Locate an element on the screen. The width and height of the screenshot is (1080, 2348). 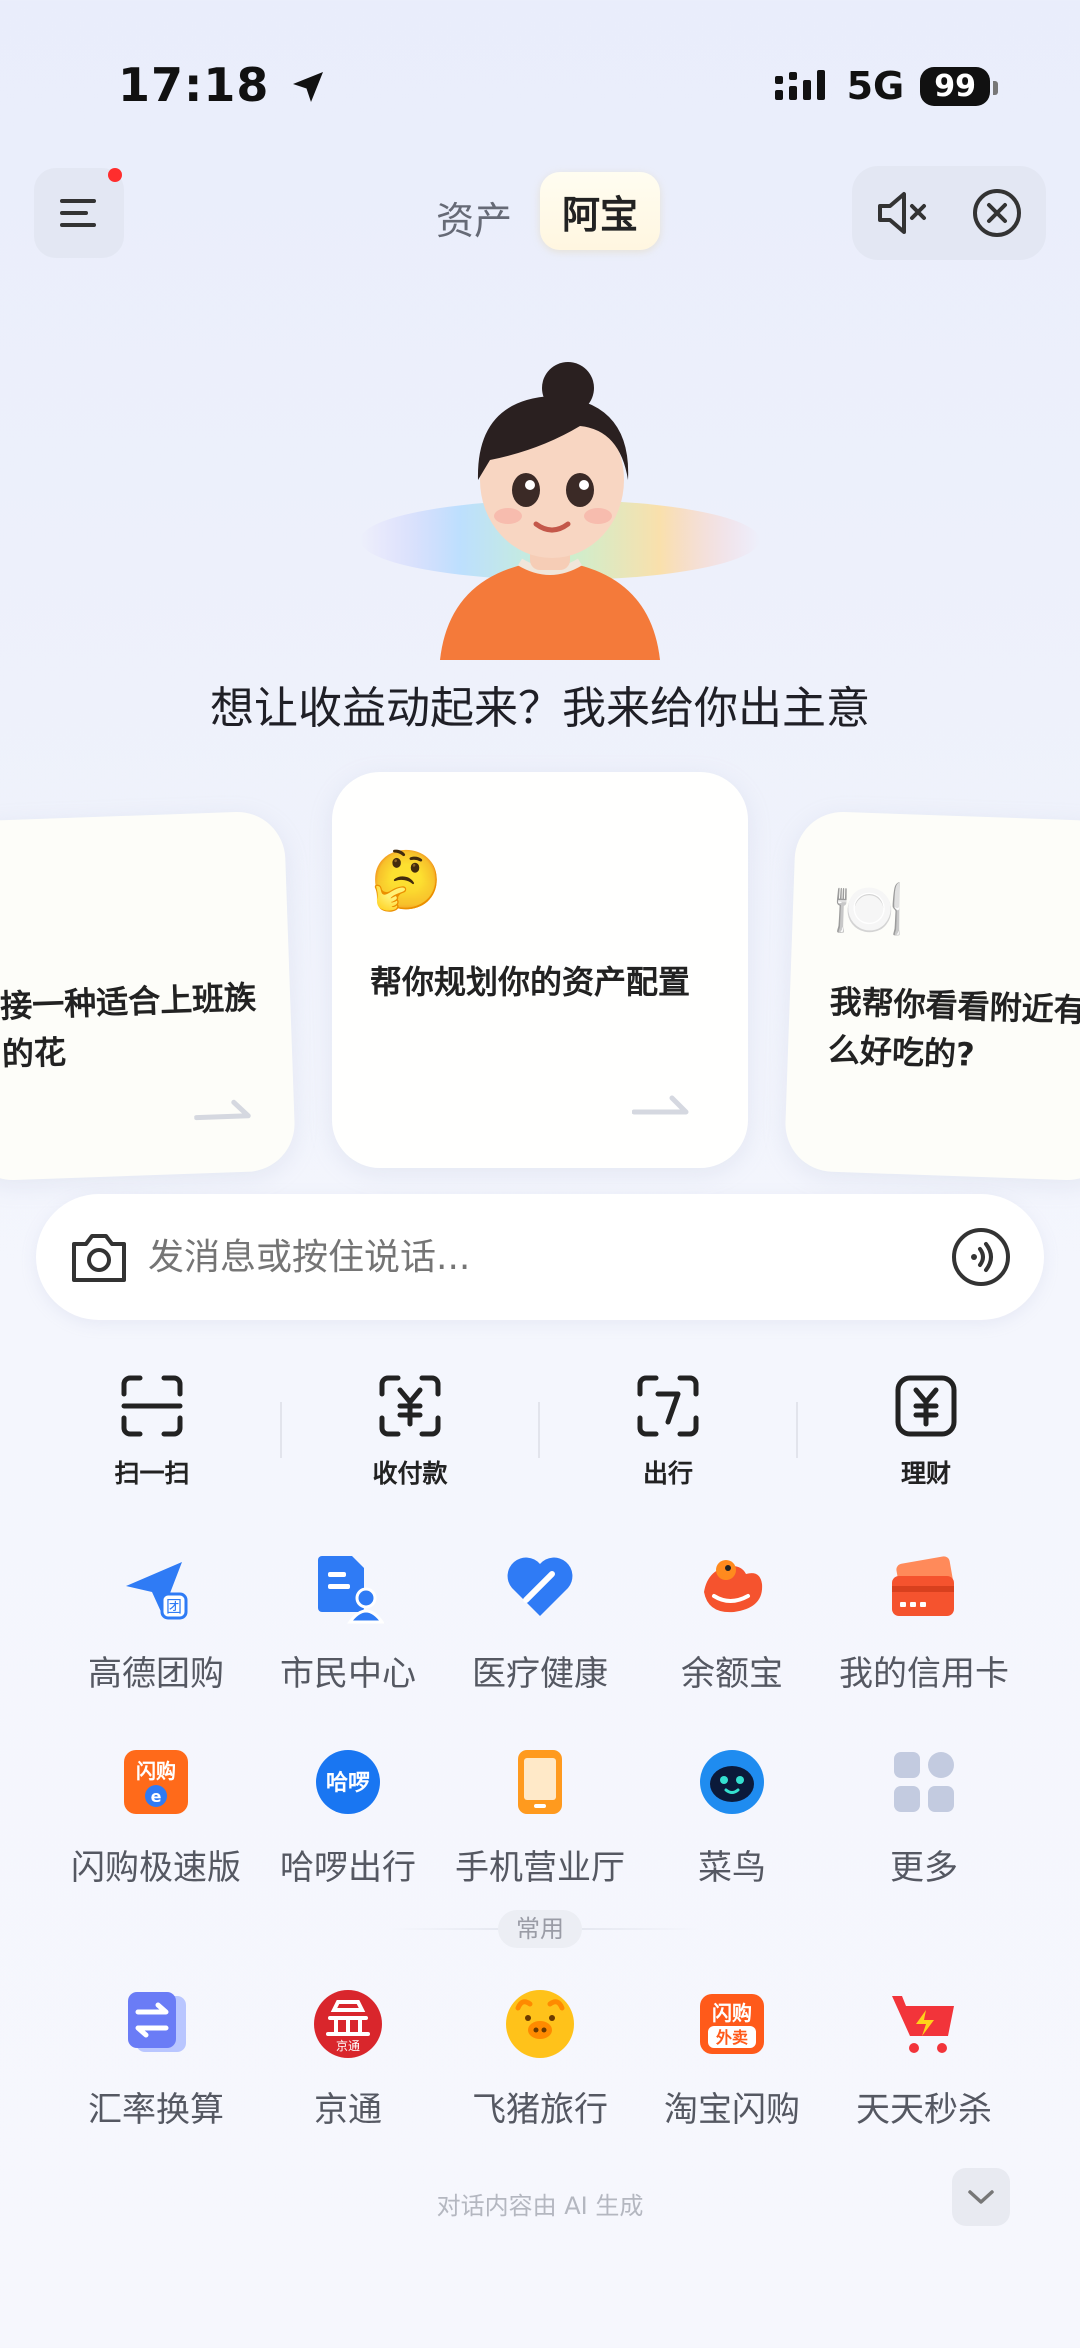
taobao-flash-top-text: 闪购 is located at coordinates (732, 2013).